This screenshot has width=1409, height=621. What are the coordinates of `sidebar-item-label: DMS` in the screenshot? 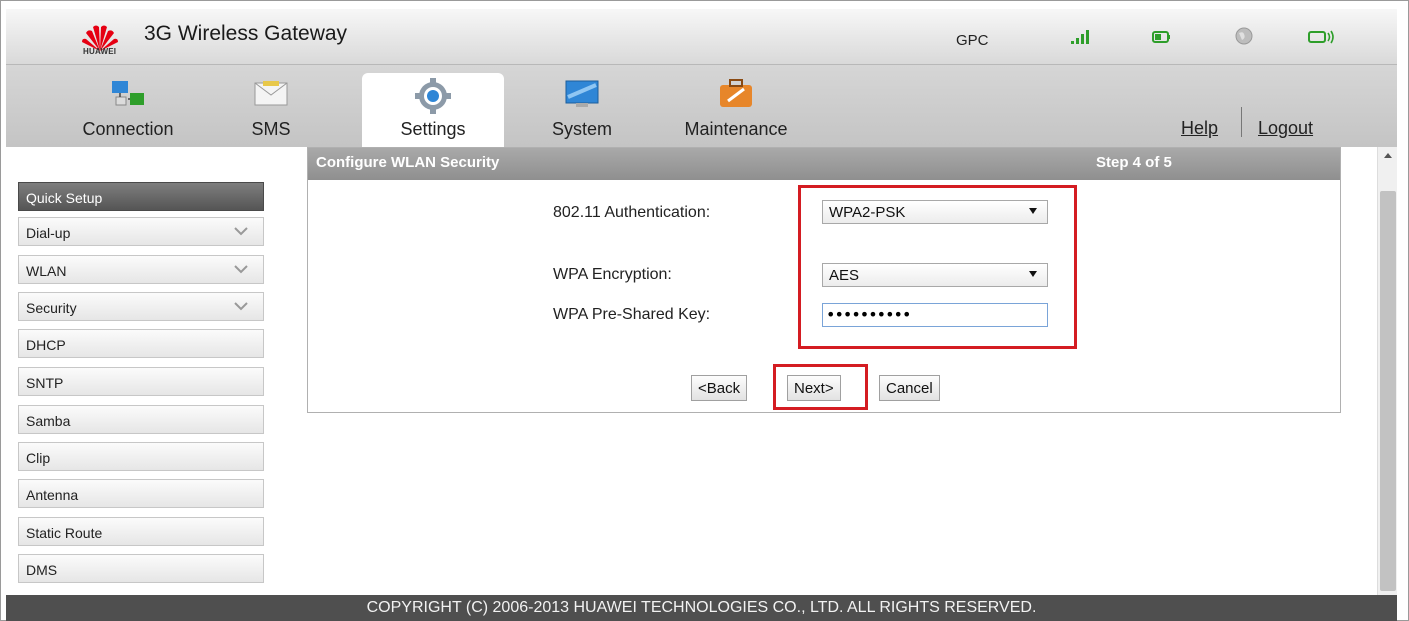 It's located at (42, 570).